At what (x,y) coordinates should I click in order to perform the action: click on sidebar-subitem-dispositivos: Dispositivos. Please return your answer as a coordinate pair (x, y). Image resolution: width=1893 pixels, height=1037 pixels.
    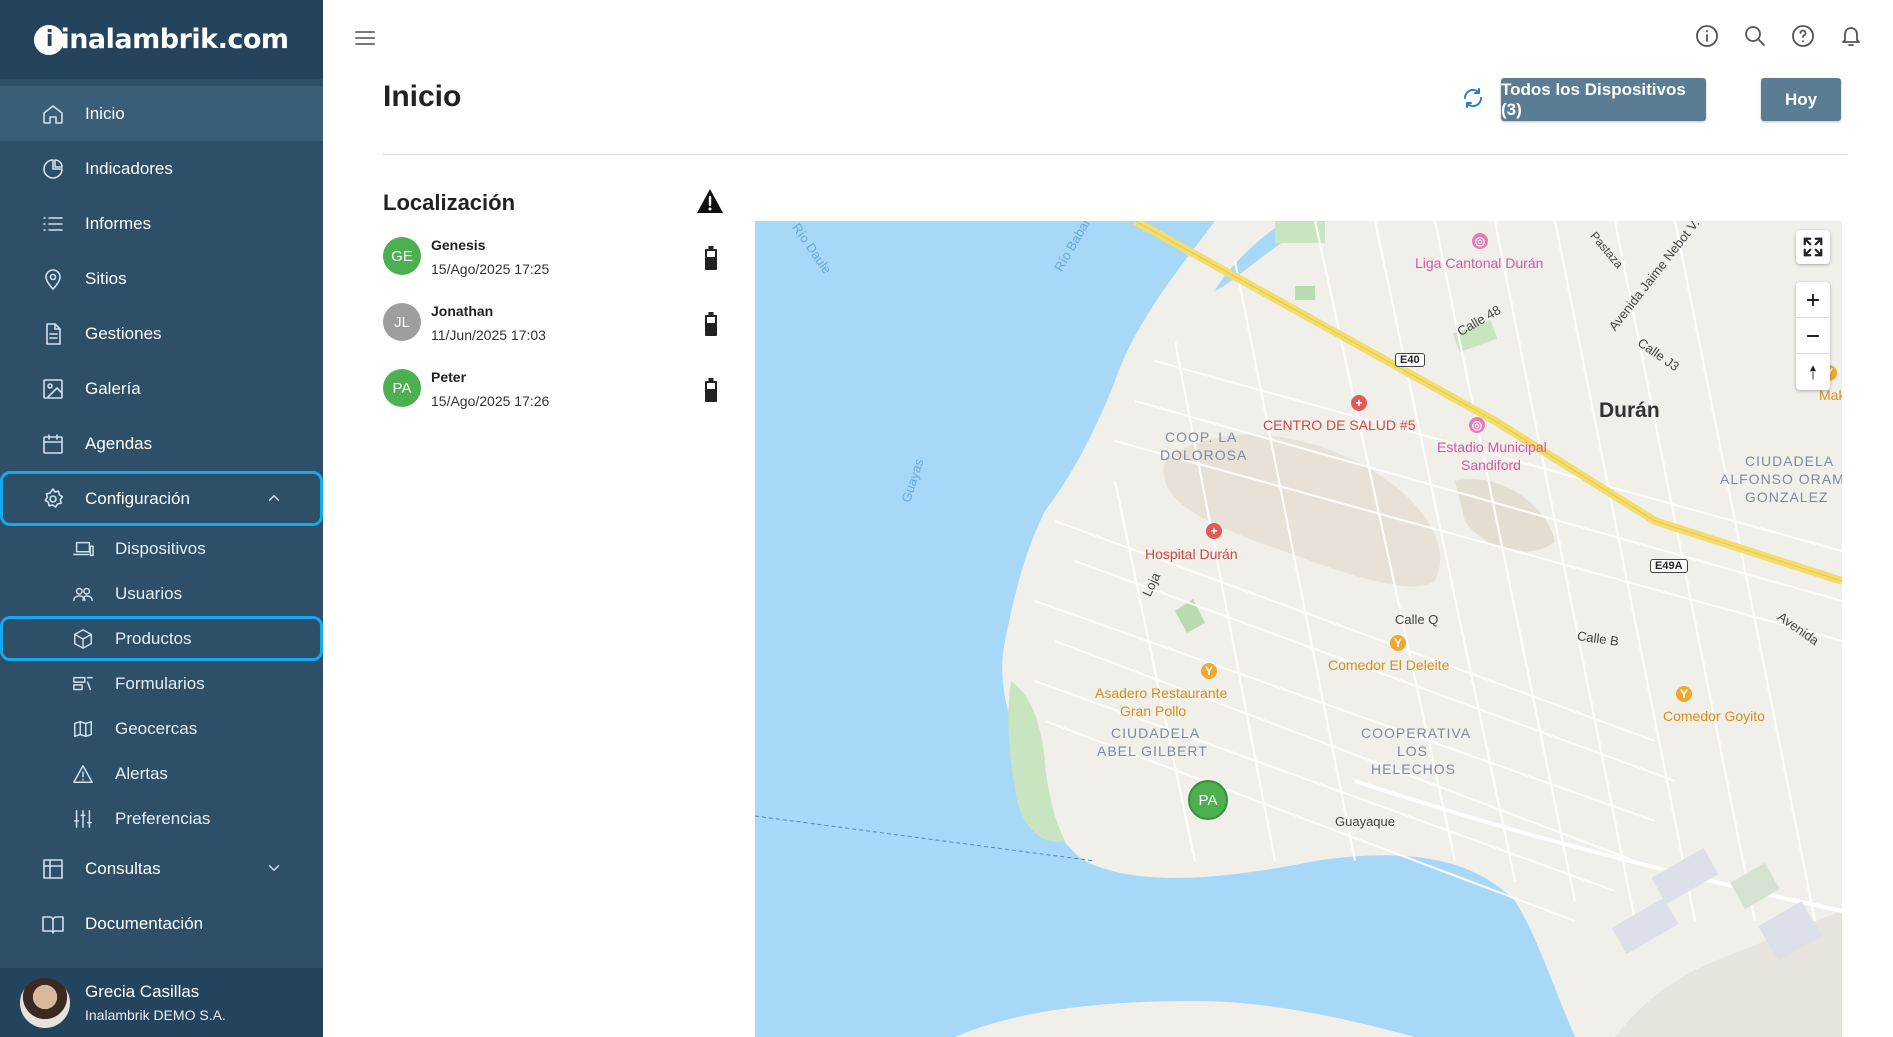
    Looking at the image, I should click on (161, 548).